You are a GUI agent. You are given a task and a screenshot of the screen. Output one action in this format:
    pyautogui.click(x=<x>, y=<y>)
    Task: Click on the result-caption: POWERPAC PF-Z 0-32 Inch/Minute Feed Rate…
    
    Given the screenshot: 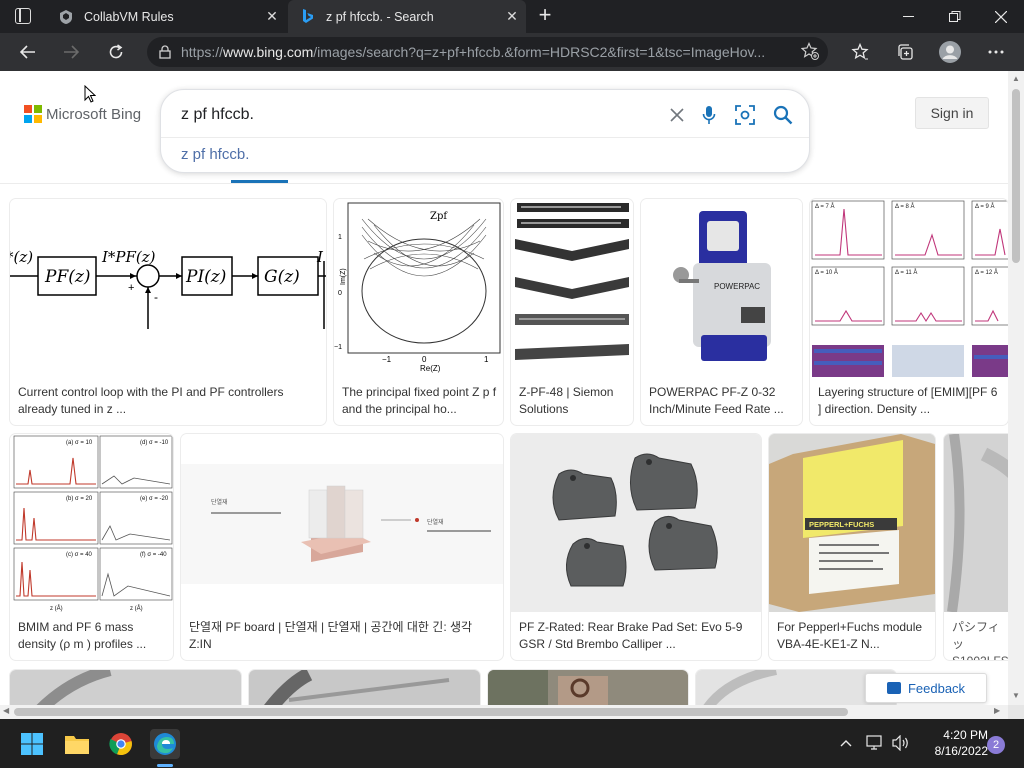 What is the action you would take?
    pyautogui.click(x=722, y=401)
    